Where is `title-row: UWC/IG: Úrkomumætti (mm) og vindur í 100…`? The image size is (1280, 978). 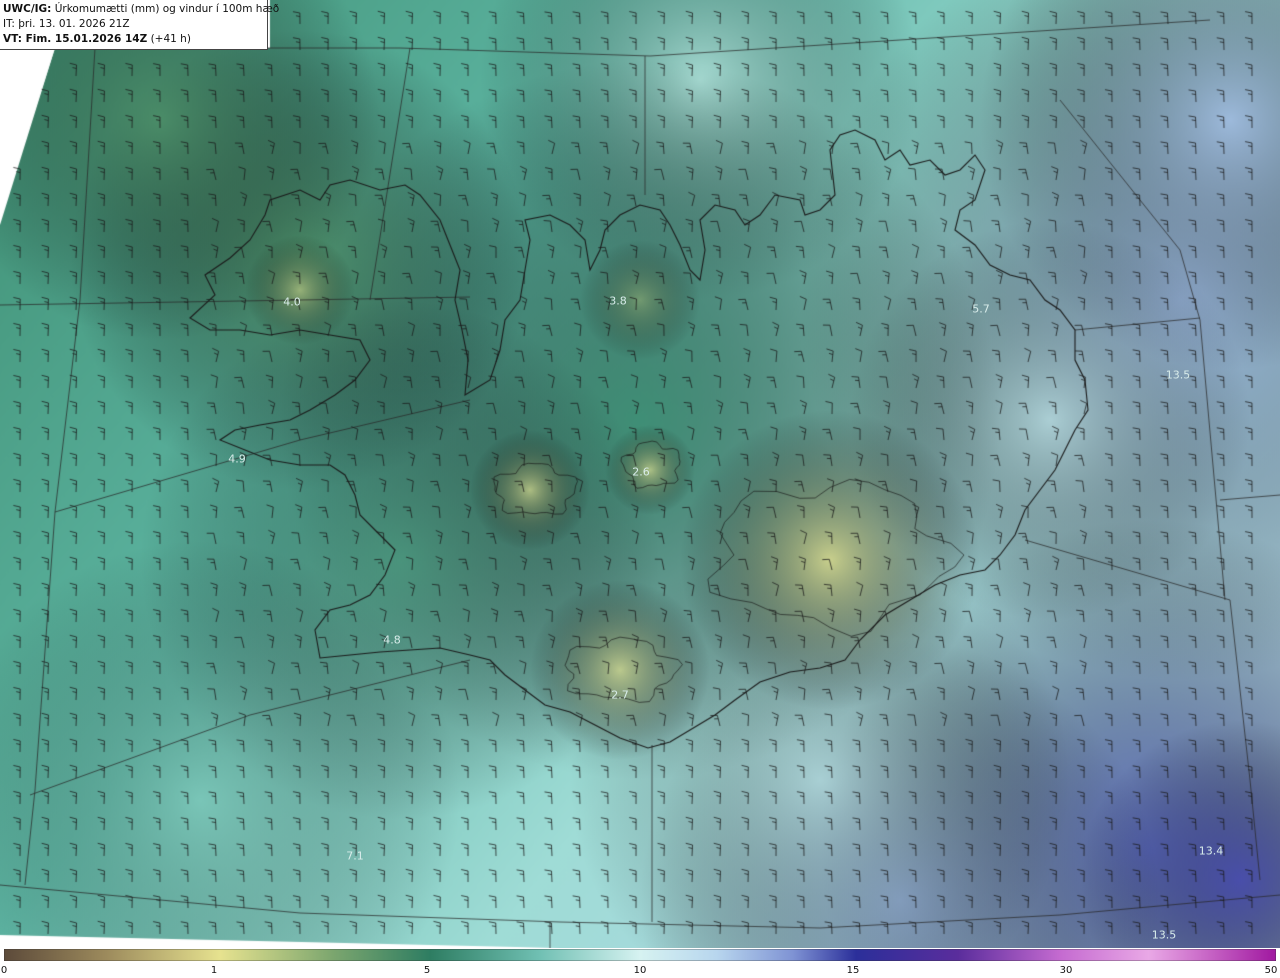 title-row: UWC/IG: Úrkomumætti (mm) og vindur í 100… is located at coordinates (141, 9).